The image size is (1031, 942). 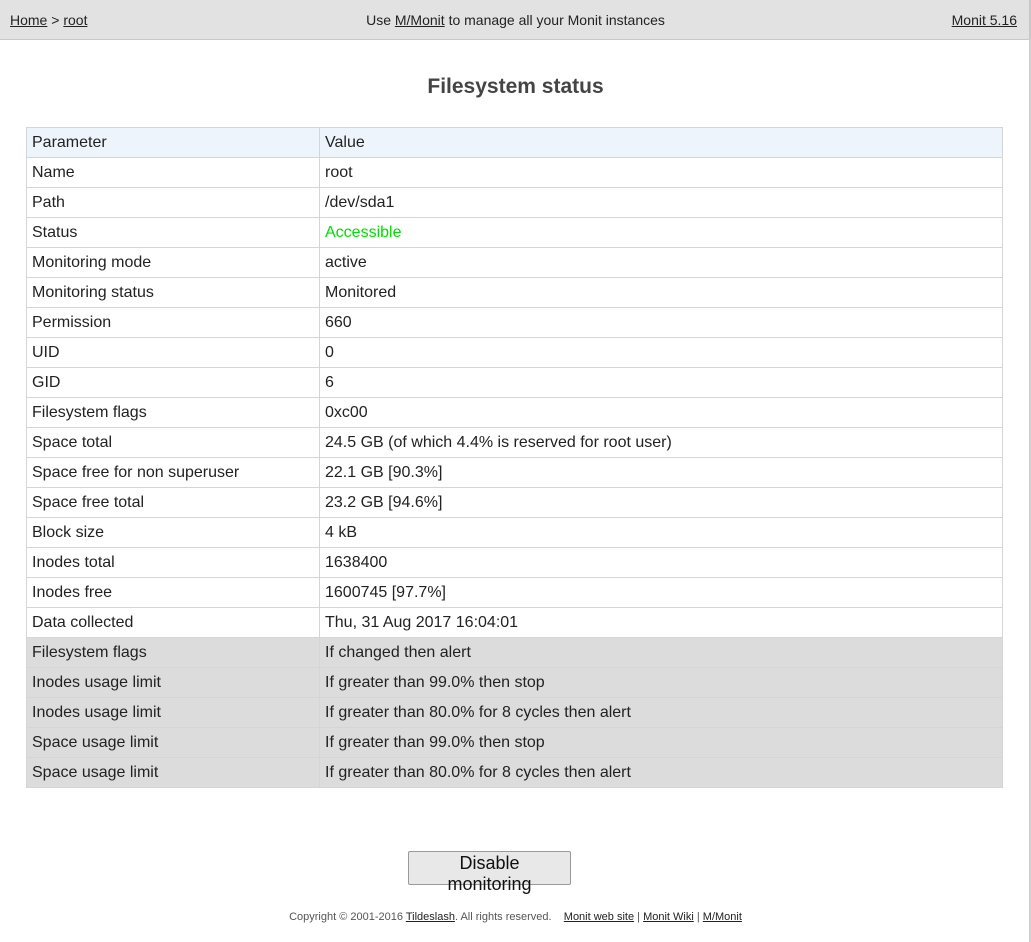 What do you see at coordinates (599, 917) in the screenshot?
I see `monit-website-link: Monit web site` at bounding box center [599, 917].